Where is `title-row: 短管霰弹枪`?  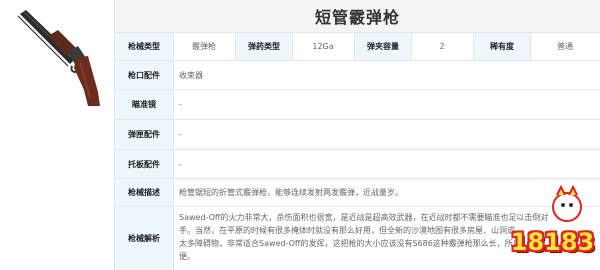 title-row: 短管霰弹枪 is located at coordinates (357, 16).